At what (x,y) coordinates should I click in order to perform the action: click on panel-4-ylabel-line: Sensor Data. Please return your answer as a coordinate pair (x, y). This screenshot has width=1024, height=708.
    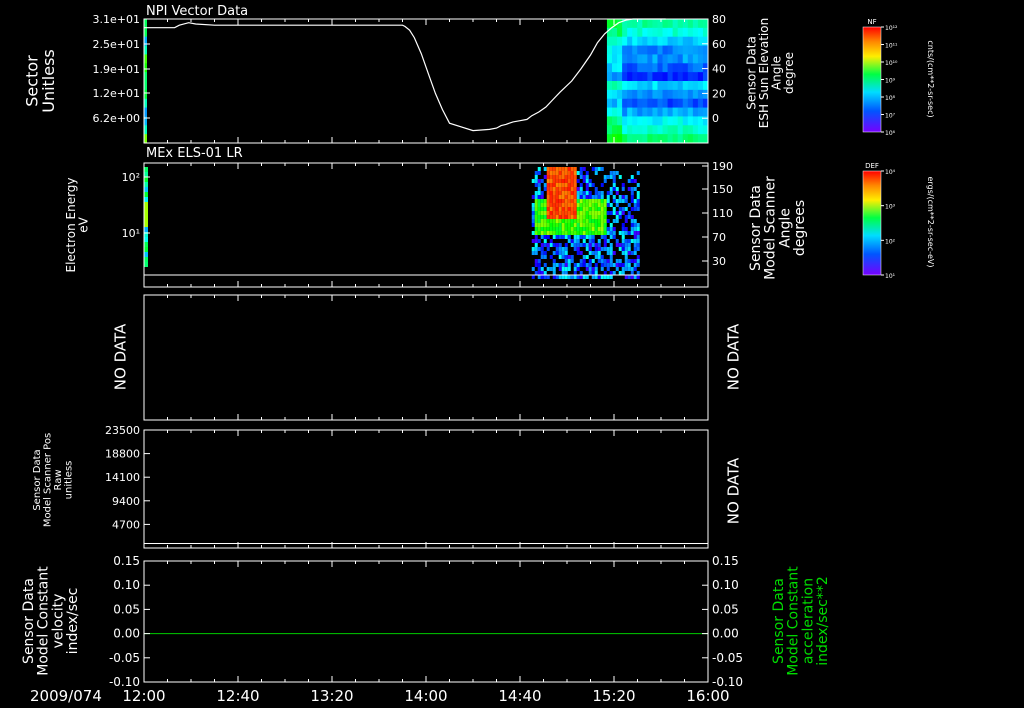
    Looking at the image, I should click on (37, 479).